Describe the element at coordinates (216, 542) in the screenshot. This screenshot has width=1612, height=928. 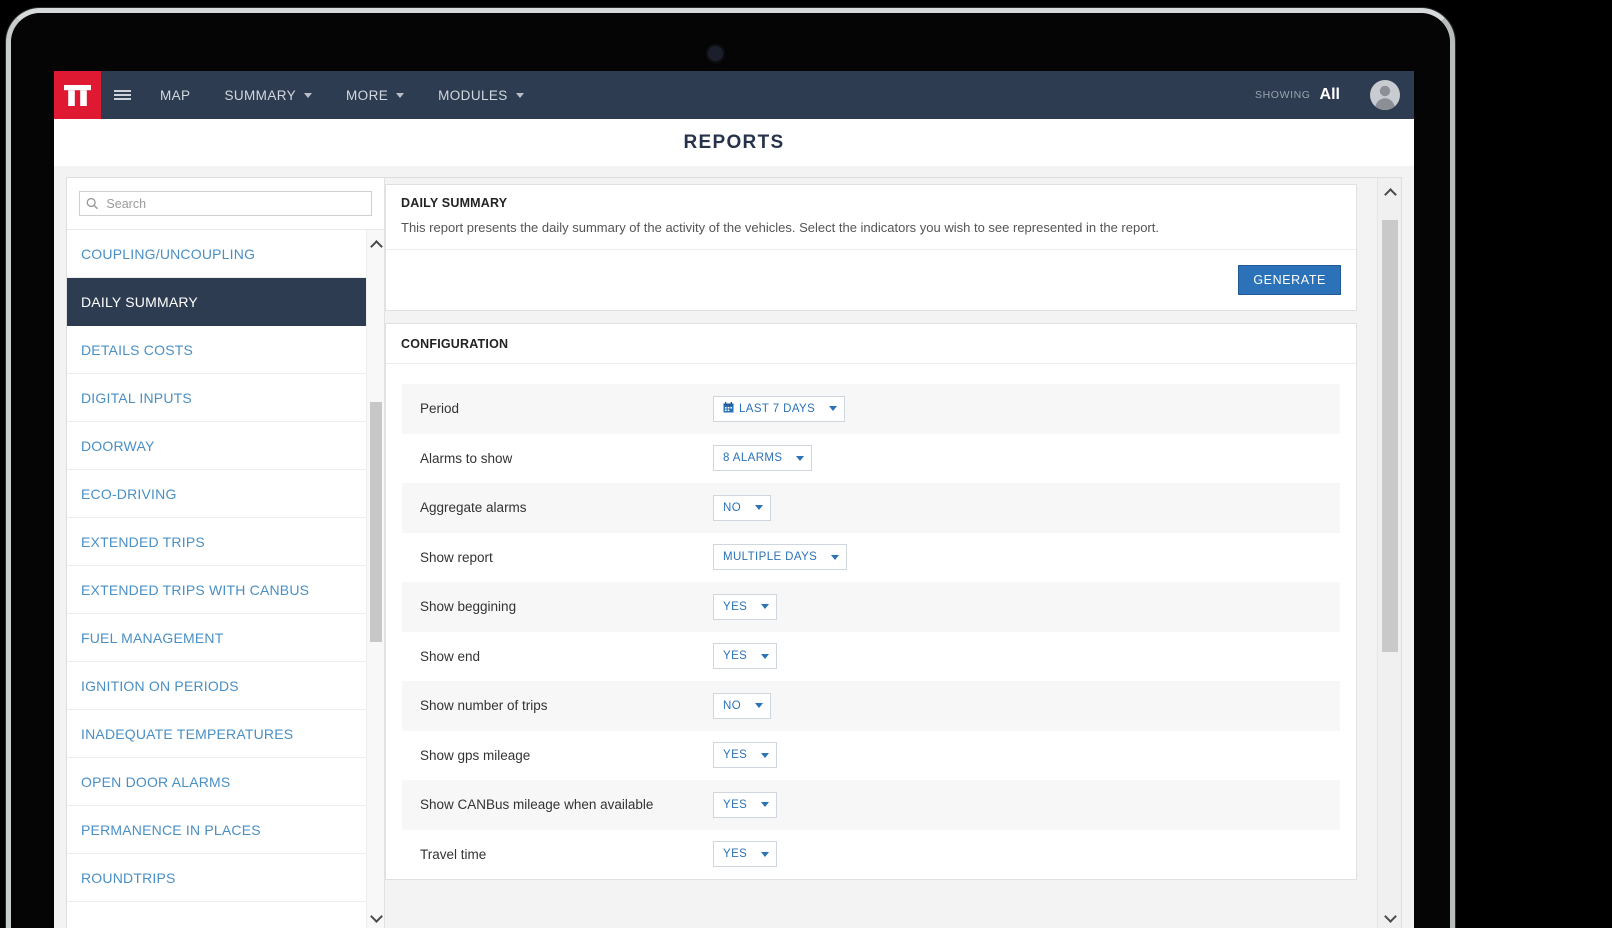
I see `sidebar-item-extended-trips: EXTENDED TRIPS` at that location.